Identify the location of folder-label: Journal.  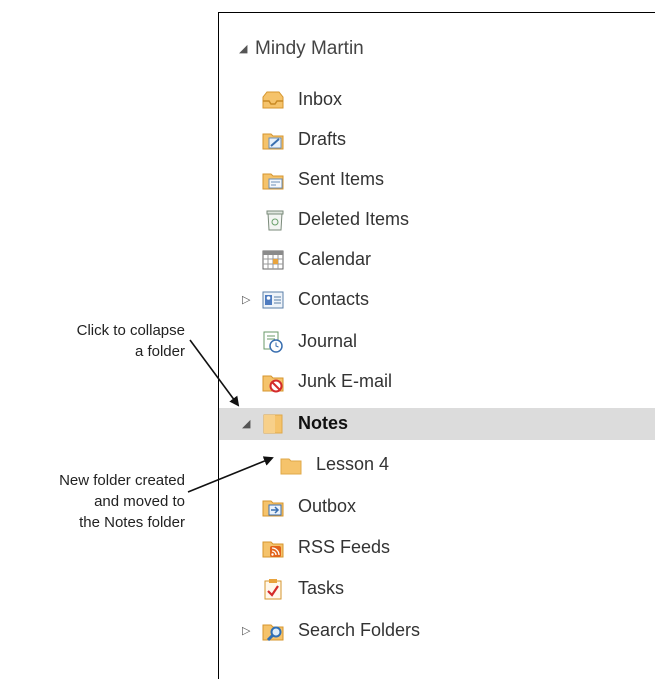
(328, 341).